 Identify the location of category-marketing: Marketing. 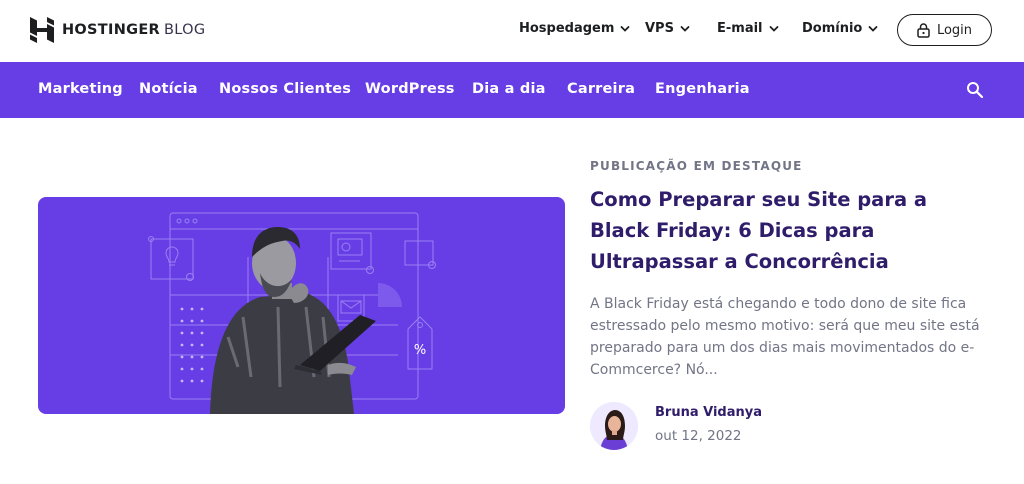
(80, 89).